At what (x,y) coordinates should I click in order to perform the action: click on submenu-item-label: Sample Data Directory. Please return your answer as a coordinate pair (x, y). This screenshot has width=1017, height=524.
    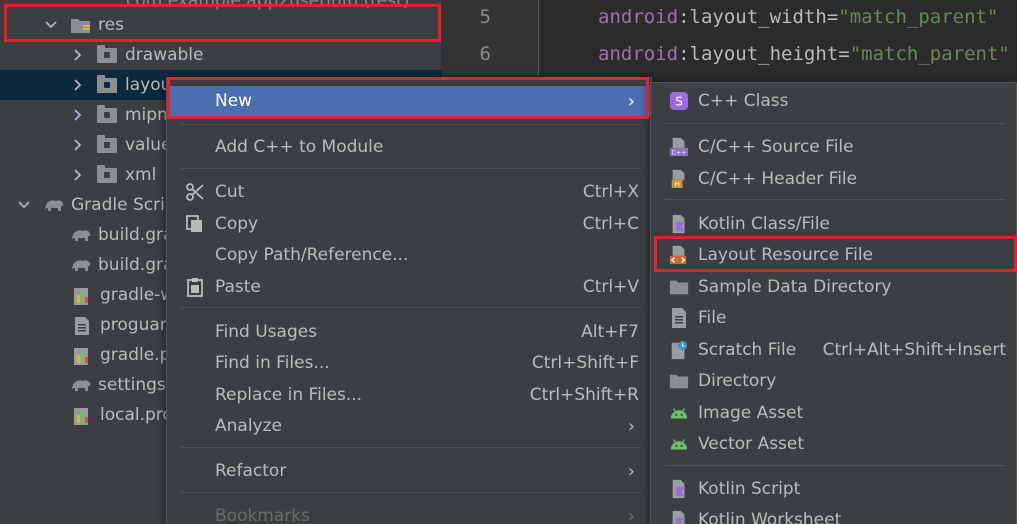
    Looking at the image, I should click on (795, 287).